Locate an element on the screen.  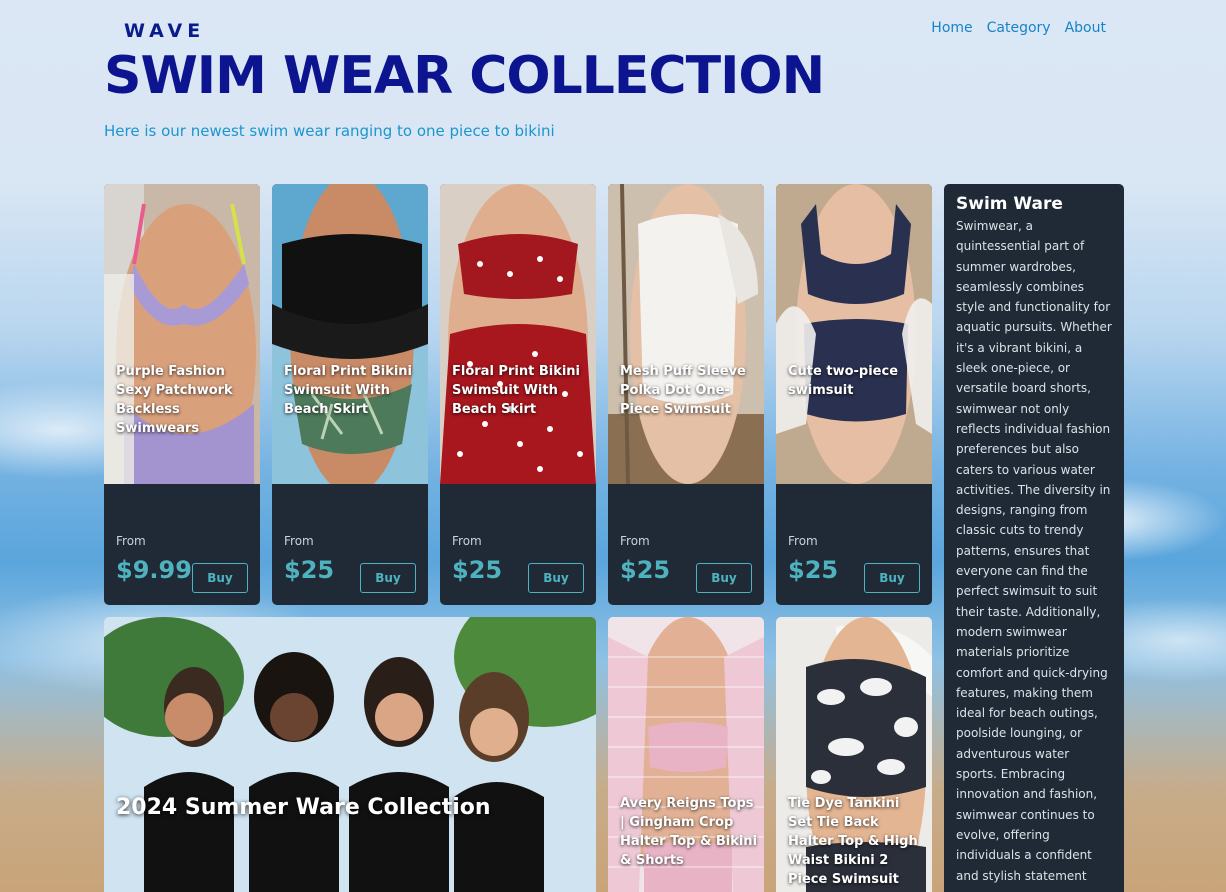
product-price: $9.99 is located at coordinates (154, 570).